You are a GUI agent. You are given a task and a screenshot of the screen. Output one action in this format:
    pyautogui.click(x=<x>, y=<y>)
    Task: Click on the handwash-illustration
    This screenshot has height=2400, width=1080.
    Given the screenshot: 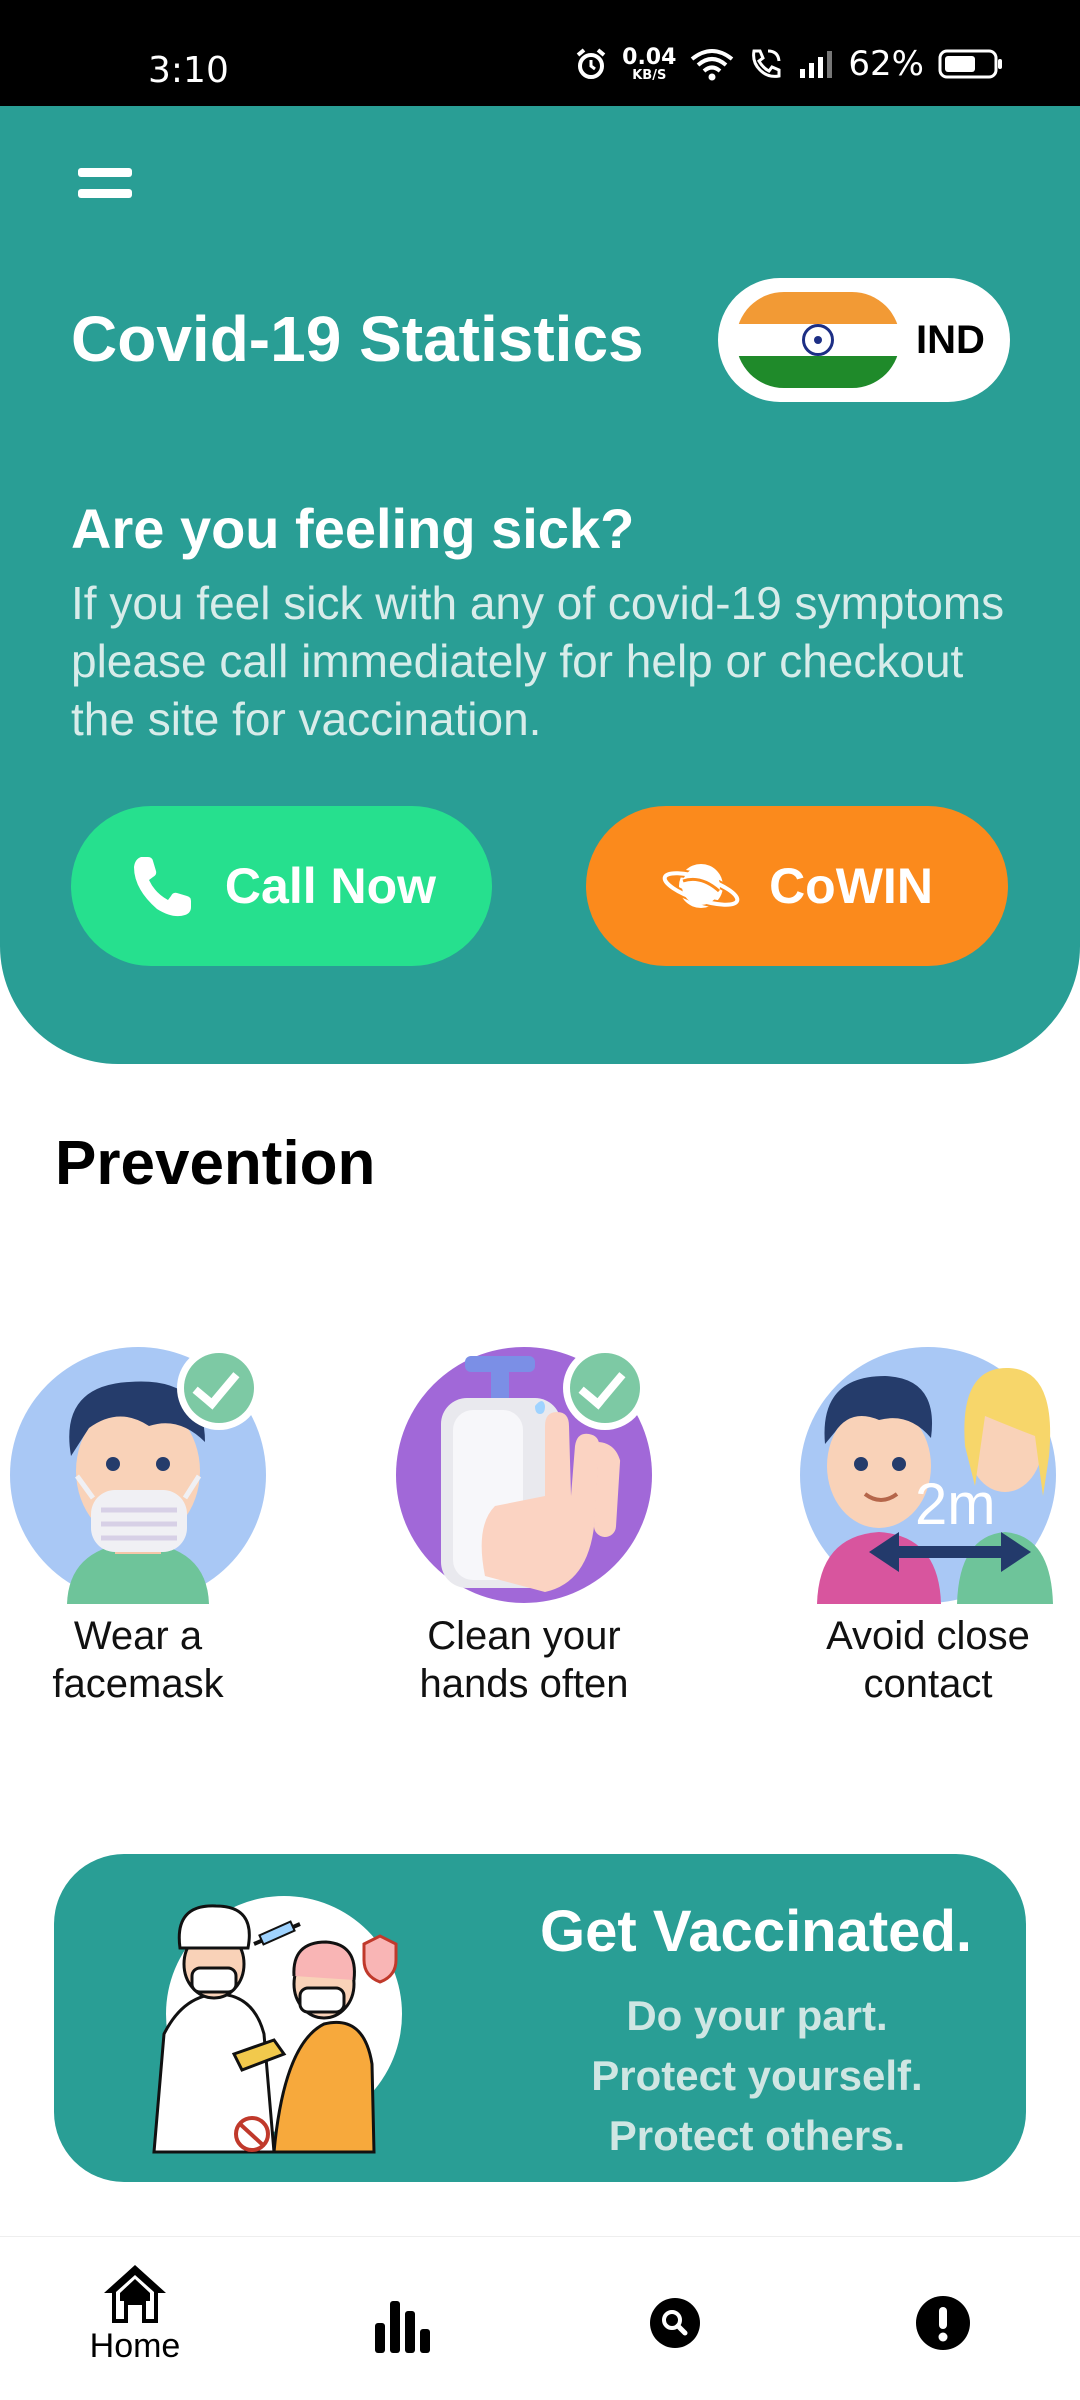 What is the action you would take?
    pyautogui.click(x=524, y=1475)
    